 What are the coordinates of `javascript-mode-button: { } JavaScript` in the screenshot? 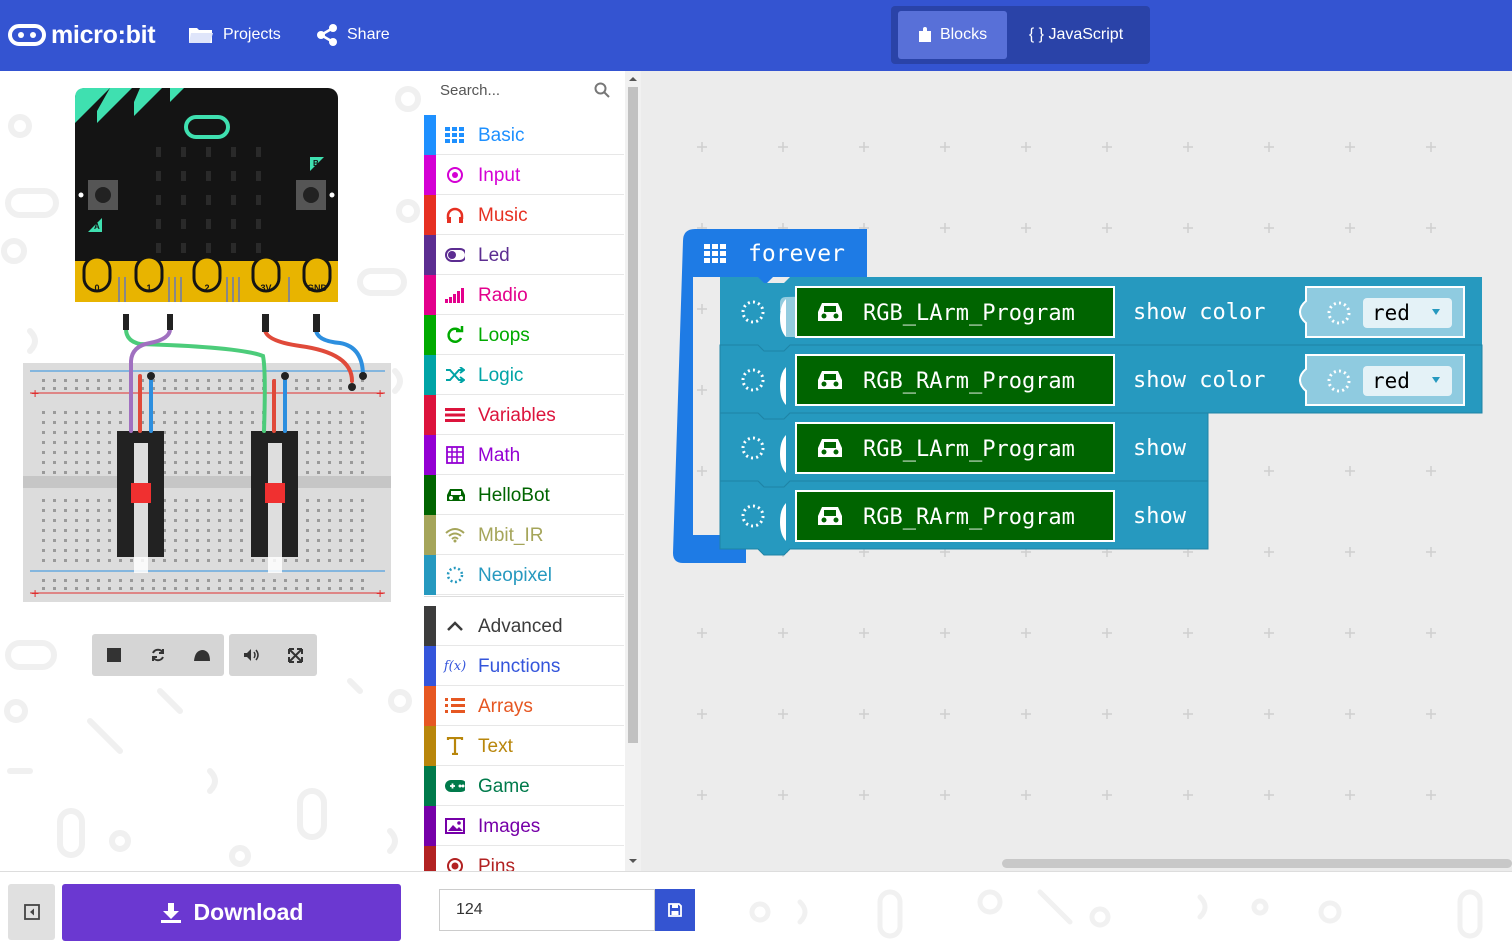 It's located at (1076, 35).